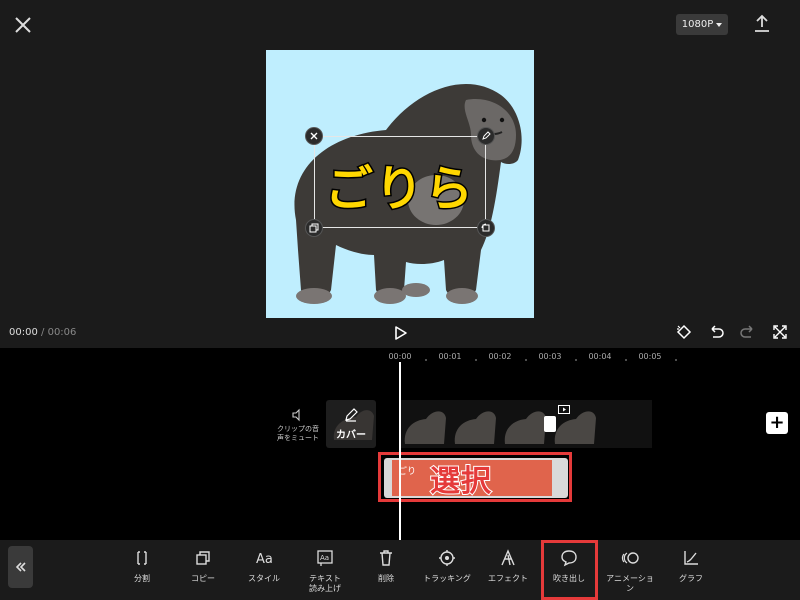 This screenshot has width=800, height=600. What do you see at coordinates (23, 332) in the screenshot?
I see `current-time: 00:00` at bounding box center [23, 332].